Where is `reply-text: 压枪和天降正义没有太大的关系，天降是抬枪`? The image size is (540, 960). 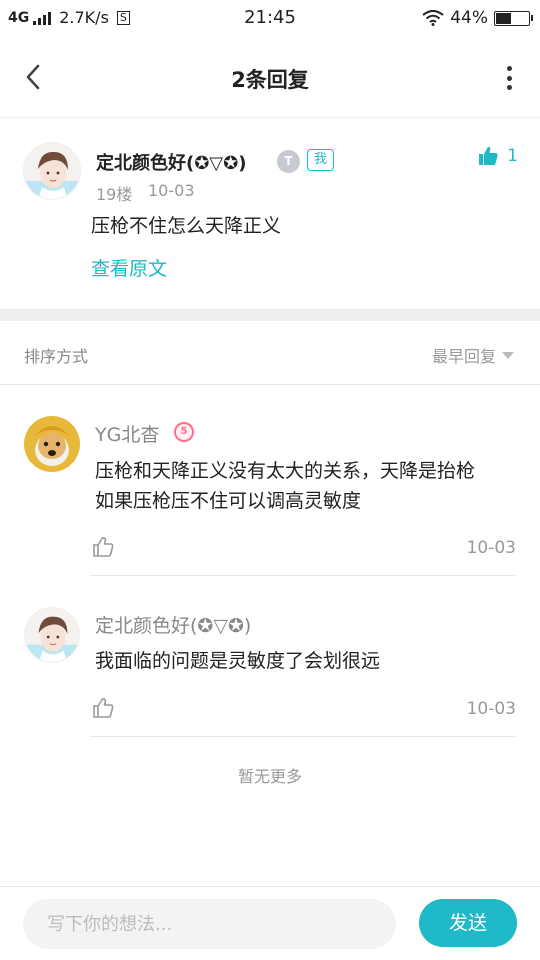
reply-text: 压枪和天降正义没有太大的关系，天降是抬枪 is located at coordinates (285, 471).